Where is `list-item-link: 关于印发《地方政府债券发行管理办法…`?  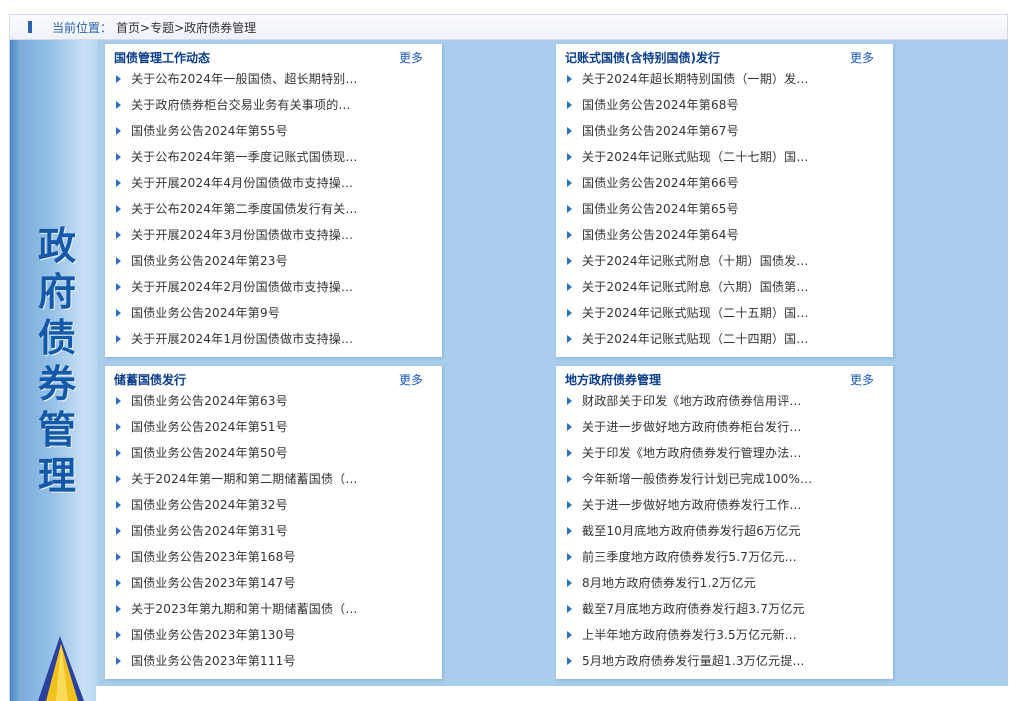 list-item-link: 关于印发《地方政府债券发行管理办法… is located at coordinates (692, 453).